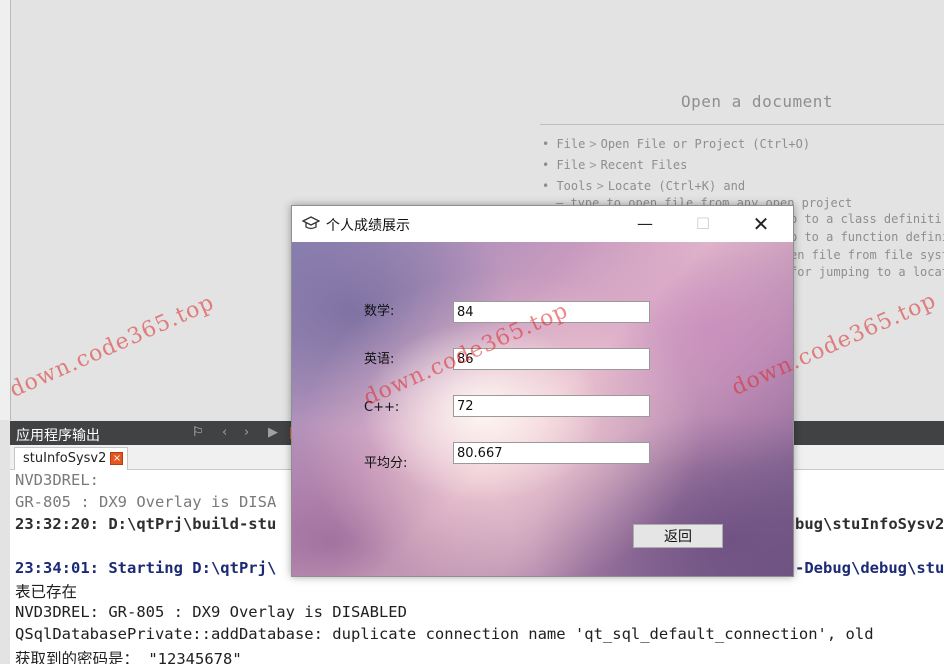  What do you see at coordinates (742, 124) in the screenshot?
I see `welcome-divider` at bounding box center [742, 124].